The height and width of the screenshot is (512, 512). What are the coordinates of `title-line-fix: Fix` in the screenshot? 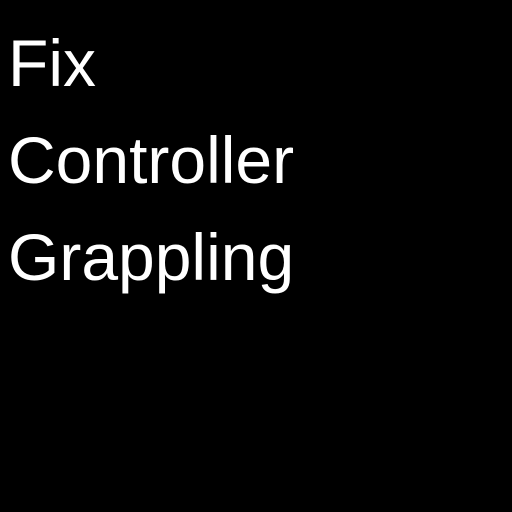 It's located at (52, 63).